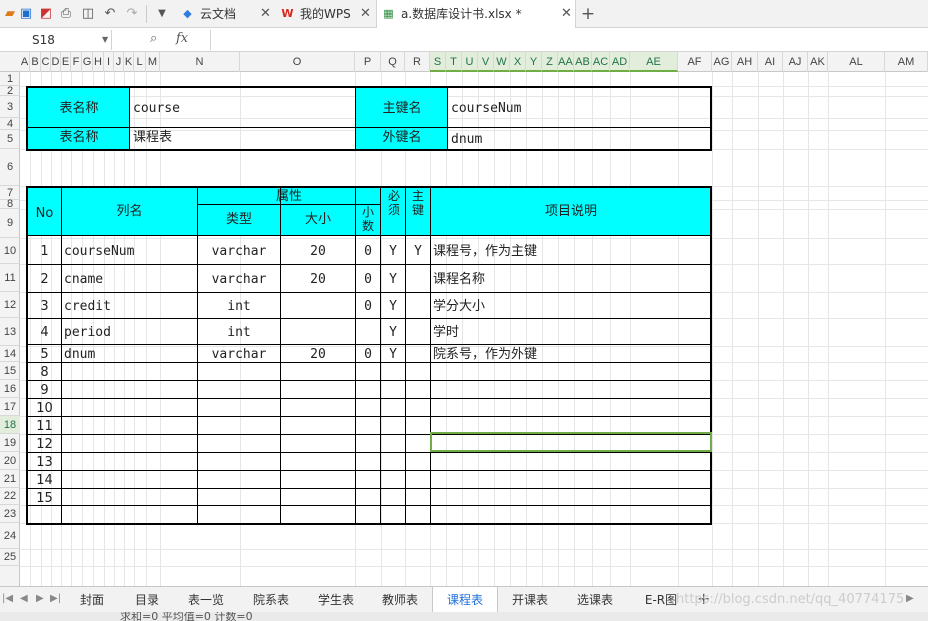  What do you see at coordinates (10, 557) in the screenshot?
I see `row-header-25: 25` at bounding box center [10, 557].